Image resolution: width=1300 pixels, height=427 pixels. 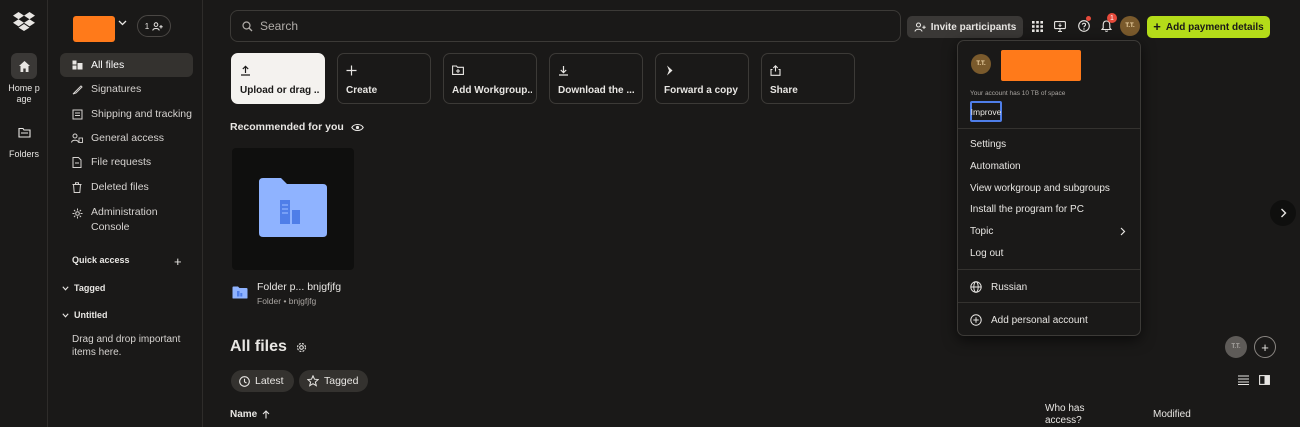 I want to click on sidebar-item-general-access: General access, so click(x=126, y=138).